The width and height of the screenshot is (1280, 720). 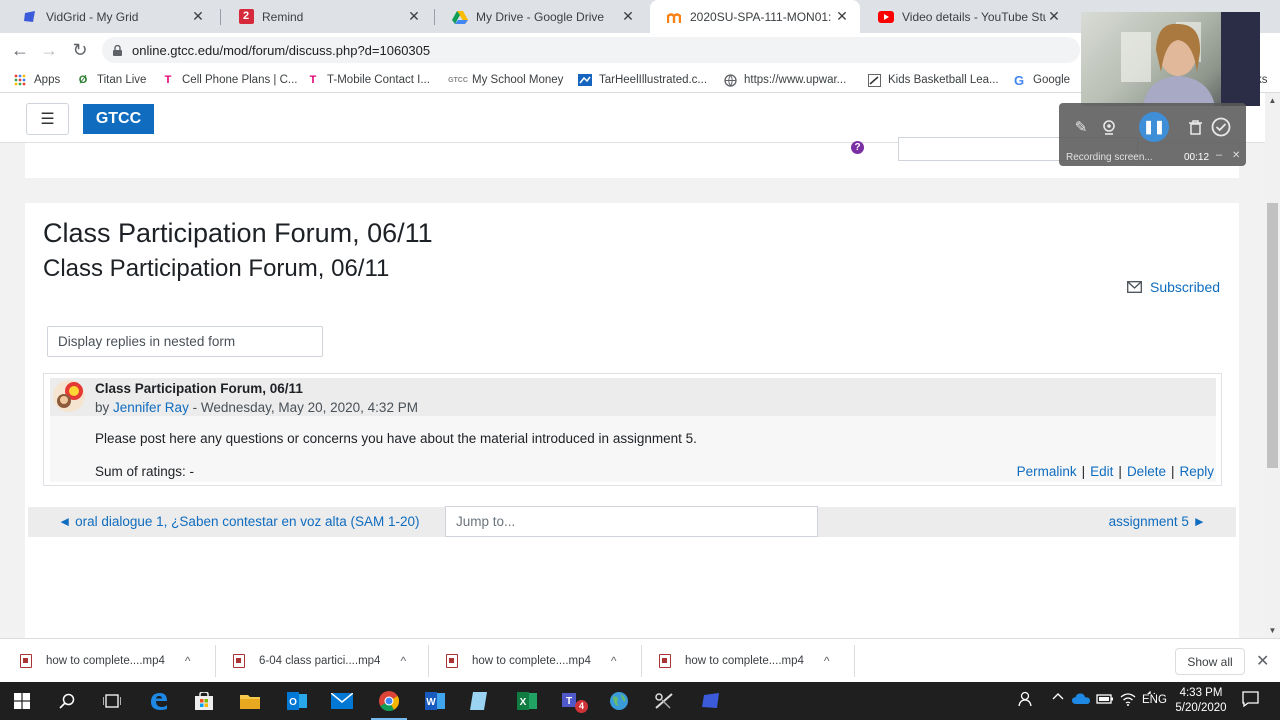 I want to click on bookmark-titan-live: Ø Titan Live, so click(x=111, y=80).